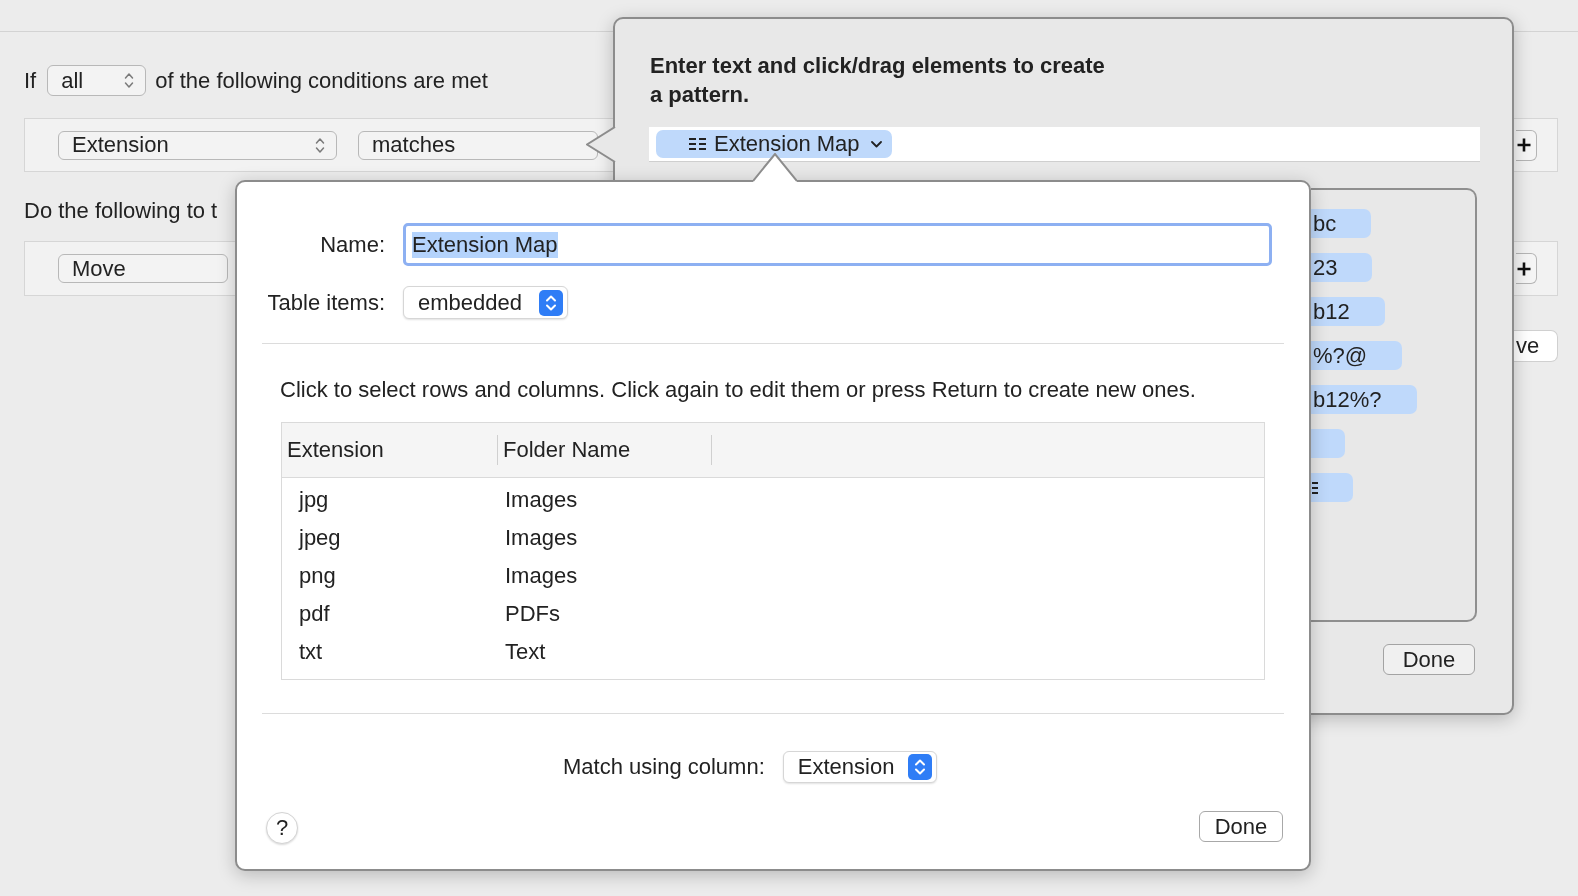 This screenshot has height=896, width=1578. What do you see at coordinates (314, 614) in the screenshot?
I see `table-cell-text: pdf` at bounding box center [314, 614].